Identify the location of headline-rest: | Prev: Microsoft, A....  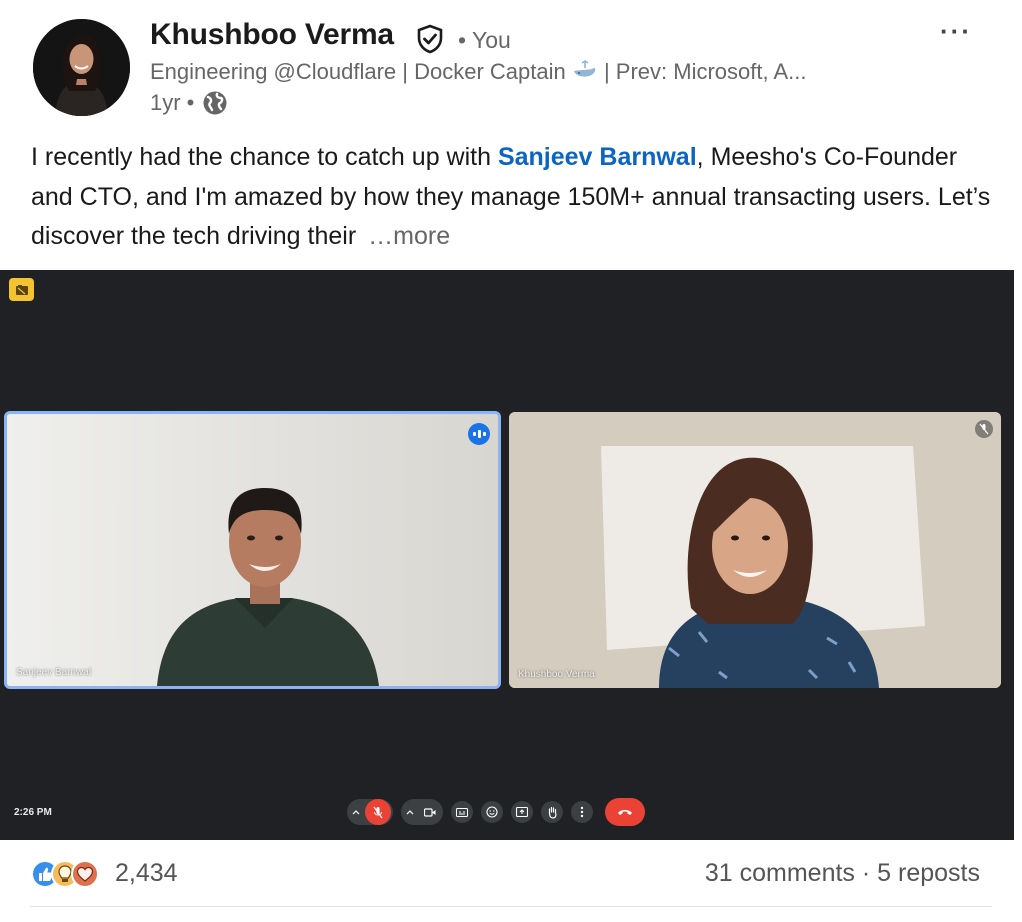
(705, 71).